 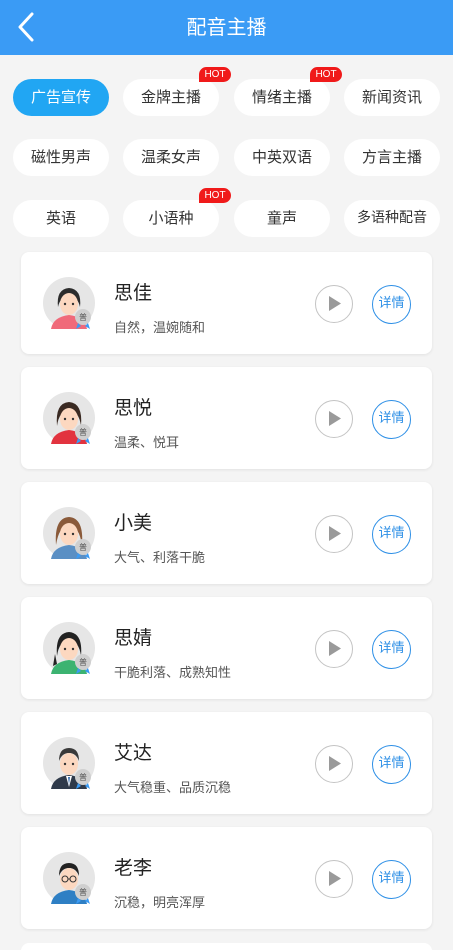 I want to click on anchor-desc: 大气稳重、品质沉稳, so click(x=173, y=788).